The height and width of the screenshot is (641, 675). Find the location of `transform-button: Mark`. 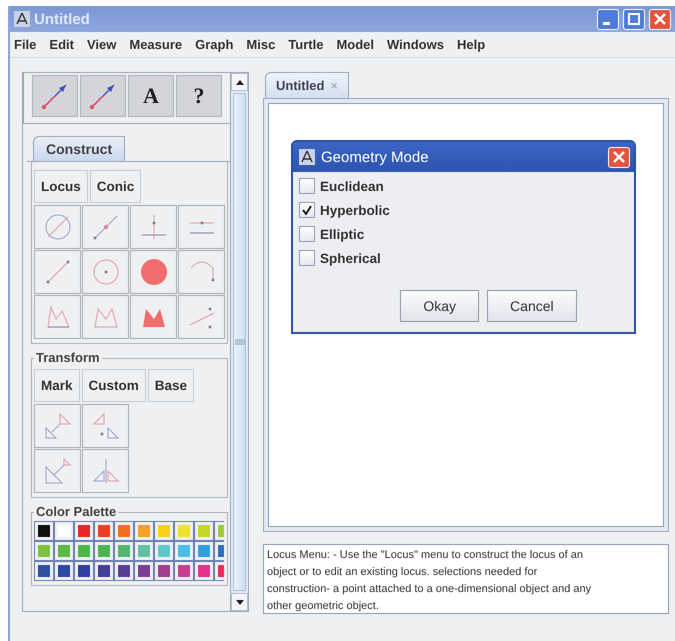

transform-button: Mark is located at coordinates (57, 385).